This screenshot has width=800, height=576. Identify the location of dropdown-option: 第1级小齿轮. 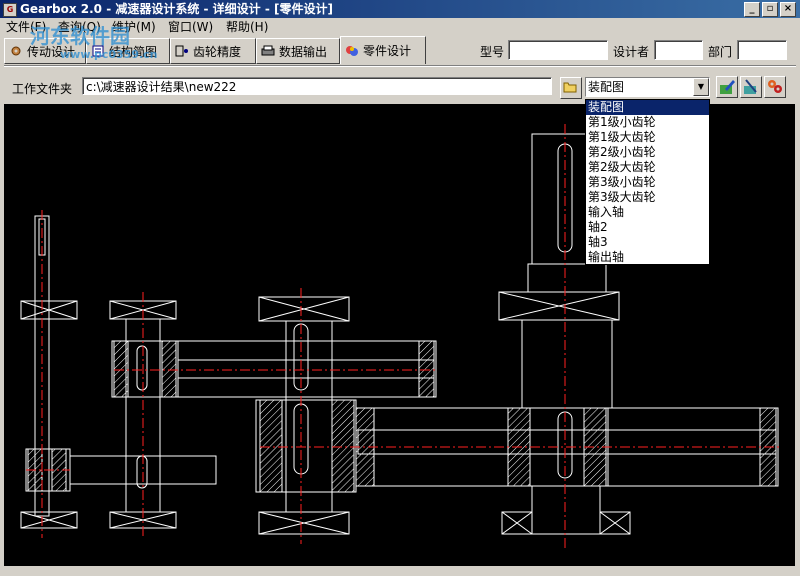
(647, 122).